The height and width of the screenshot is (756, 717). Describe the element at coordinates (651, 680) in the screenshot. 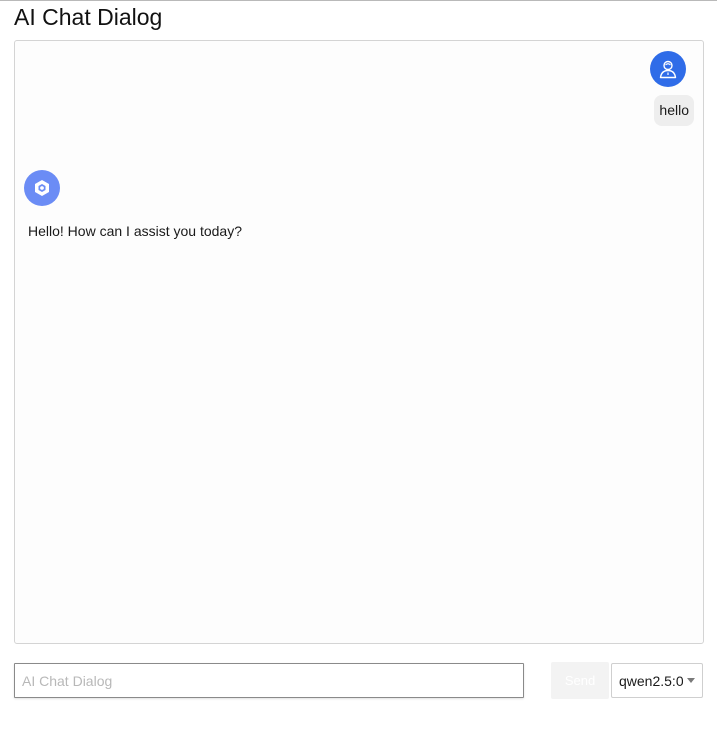

I see `model-select-value: qwen2.5:0` at that location.